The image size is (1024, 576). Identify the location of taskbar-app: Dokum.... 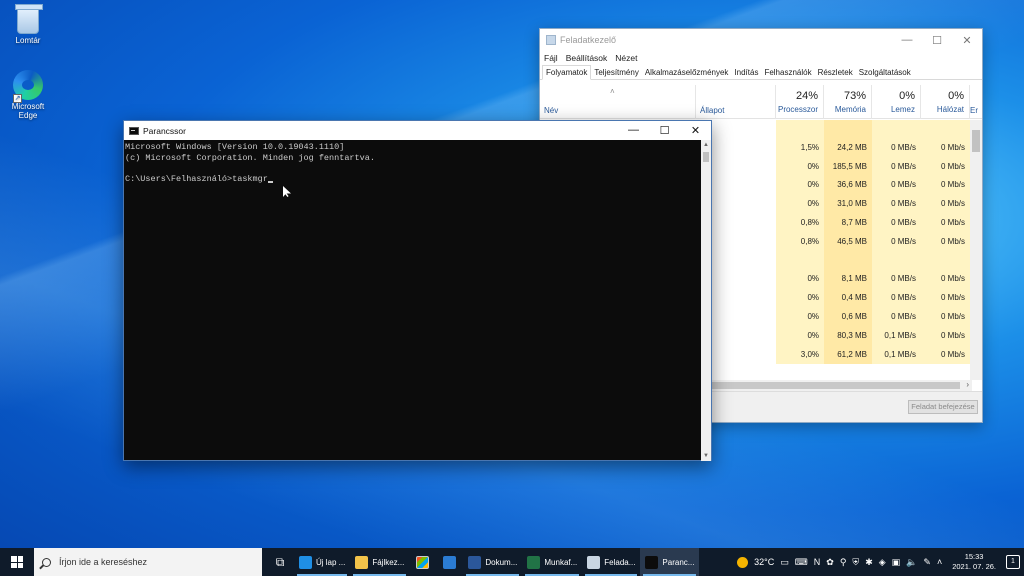
(492, 562).